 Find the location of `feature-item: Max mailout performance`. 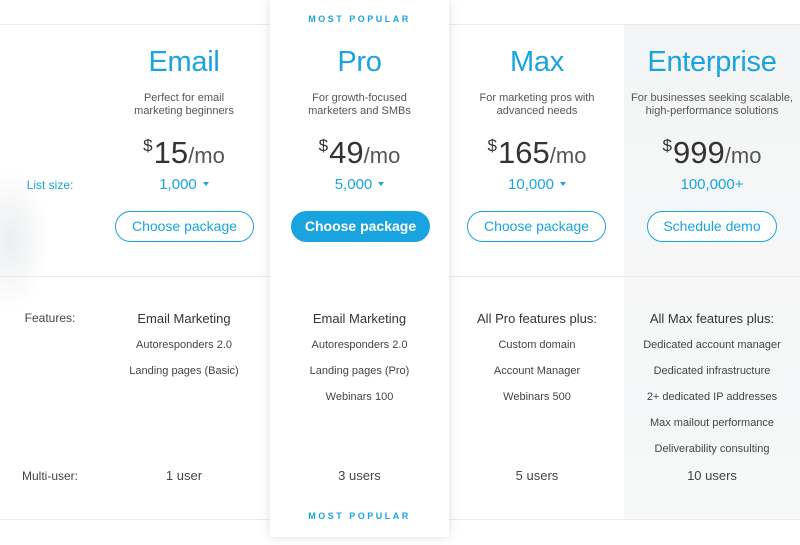

feature-item: Max mailout performance is located at coordinates (712, 423).